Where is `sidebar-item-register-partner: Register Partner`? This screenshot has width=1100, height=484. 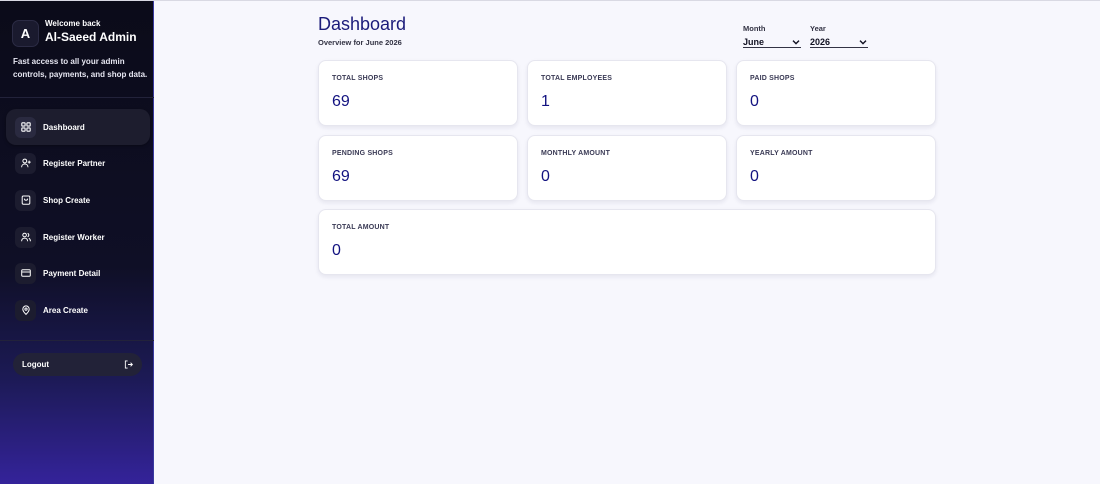 sidebar-item-register-partner: Register Partner is located at coordinates (78, 163).